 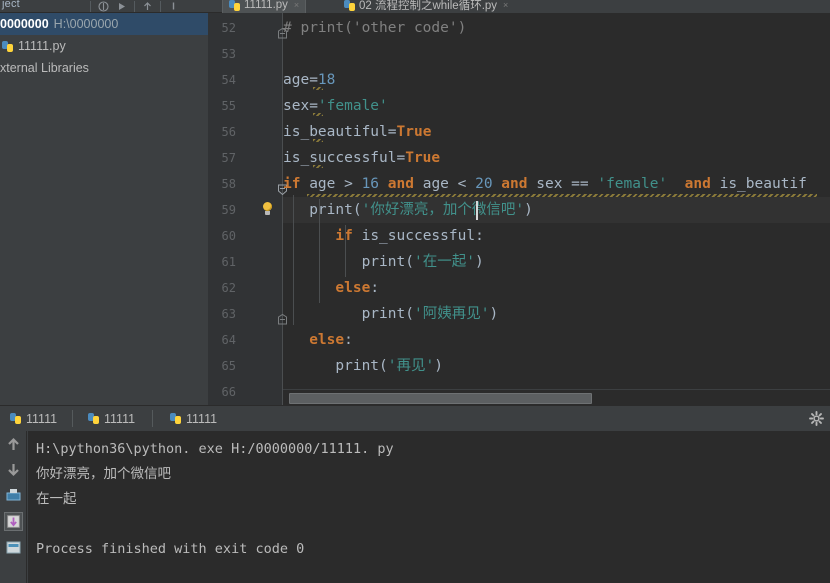 What do you see at coordinates (415, 418) in the screenshot?
I see `run-tab-bar: 11111 11111 11111` at bounding box center [415, 418].